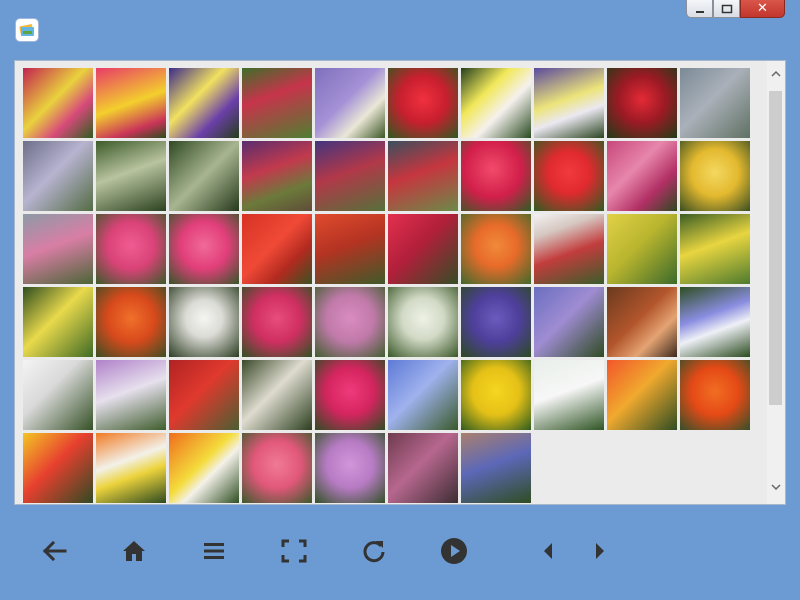 This screenshot has height=600, width=800. I want to click on menu-button, so click(214, 551).